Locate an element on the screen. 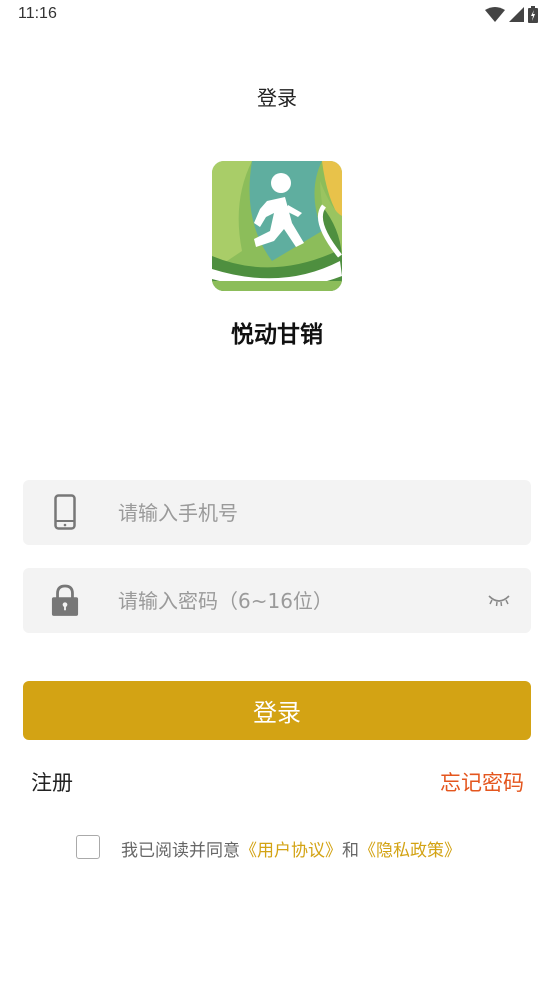 Image resolution: width=554 pixels, height=984 pixels. phone-field is located at coordinates (277, 512).